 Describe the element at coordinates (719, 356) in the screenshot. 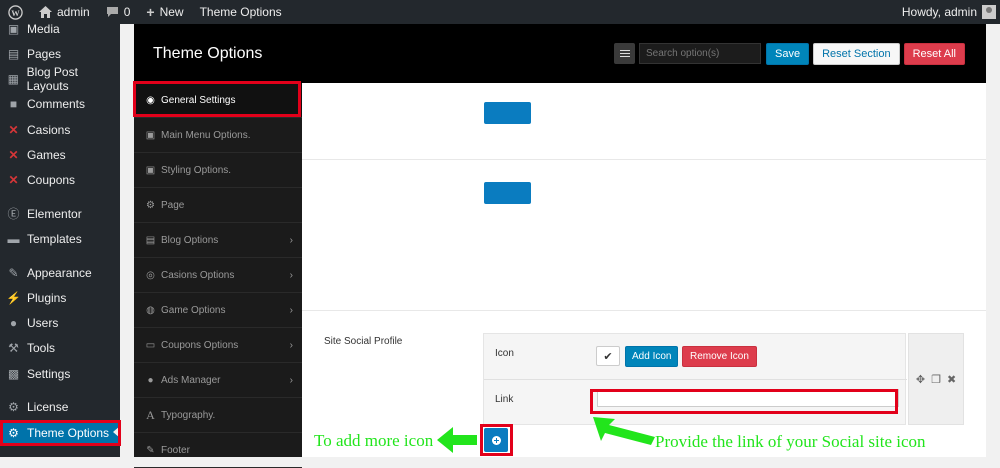

I see `remove-icon-button: Remove Icon` at that location.